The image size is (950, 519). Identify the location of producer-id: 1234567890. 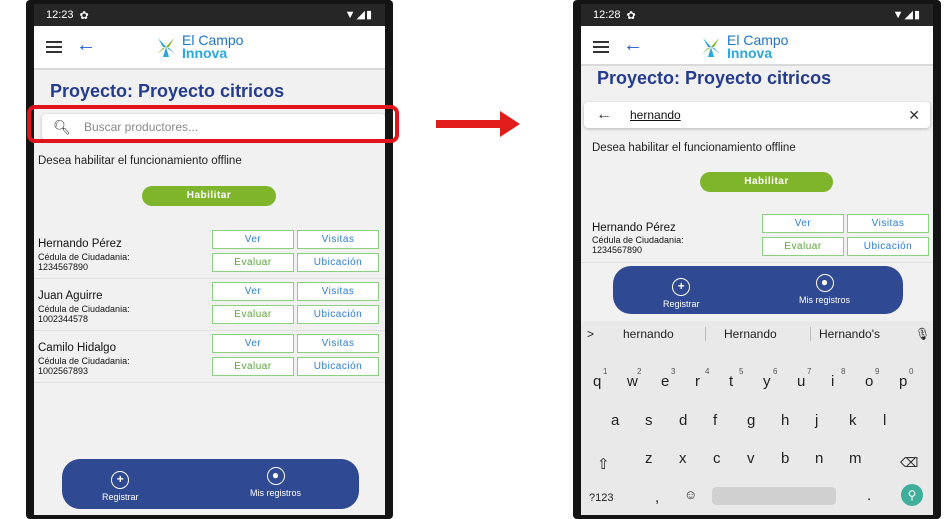
(63, 267).